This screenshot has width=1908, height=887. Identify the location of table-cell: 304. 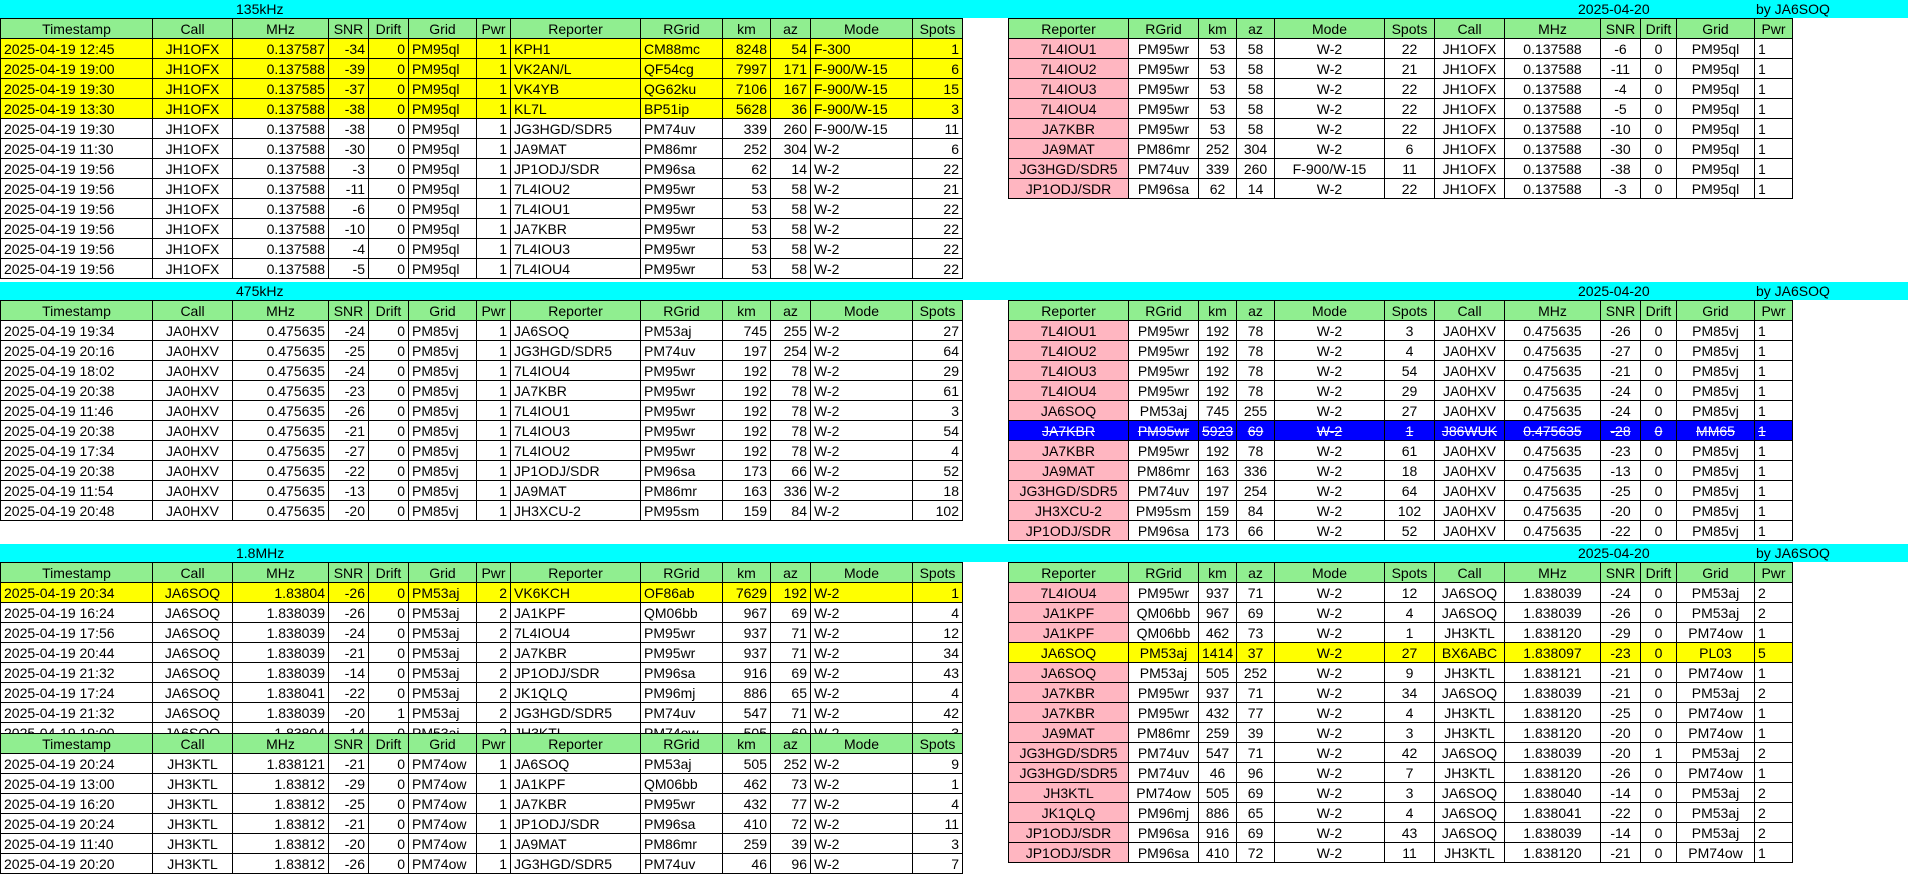
(1255, 148).